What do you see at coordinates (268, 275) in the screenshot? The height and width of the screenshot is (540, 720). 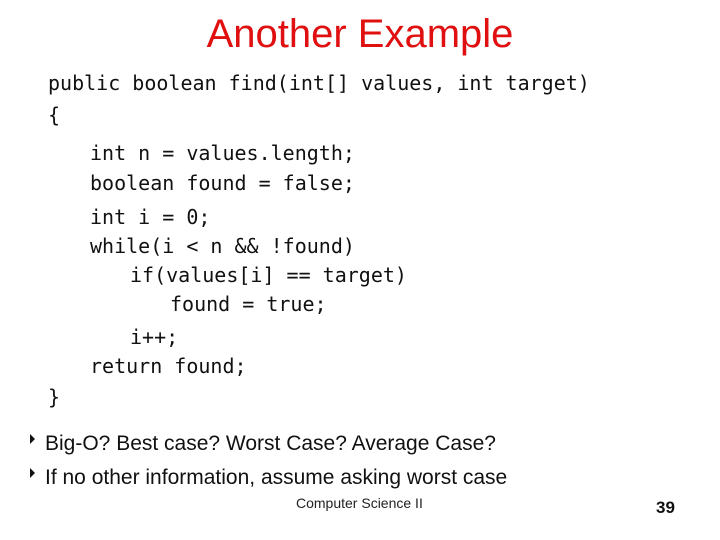 I see `code-line: if(values[i] == target)` at bounding box center [268, 275].